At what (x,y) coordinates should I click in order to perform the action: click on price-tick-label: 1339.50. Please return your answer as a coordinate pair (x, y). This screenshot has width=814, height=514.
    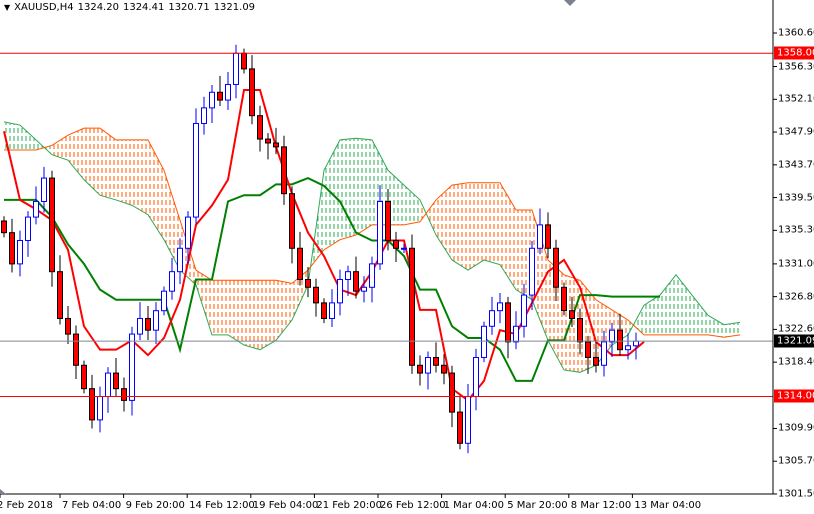
    Looking at the image, I should click on (796, 198).